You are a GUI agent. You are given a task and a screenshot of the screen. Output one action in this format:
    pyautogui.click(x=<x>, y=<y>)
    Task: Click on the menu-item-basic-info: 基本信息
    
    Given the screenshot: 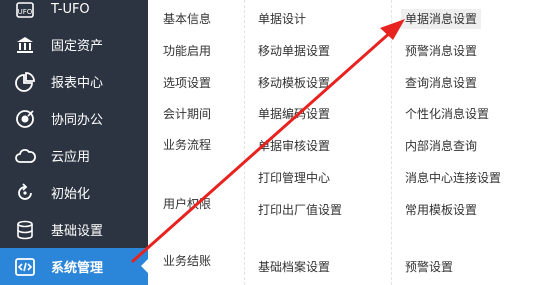 What is the action you would take?
    pyautogui.click(x=187, y=19)
    